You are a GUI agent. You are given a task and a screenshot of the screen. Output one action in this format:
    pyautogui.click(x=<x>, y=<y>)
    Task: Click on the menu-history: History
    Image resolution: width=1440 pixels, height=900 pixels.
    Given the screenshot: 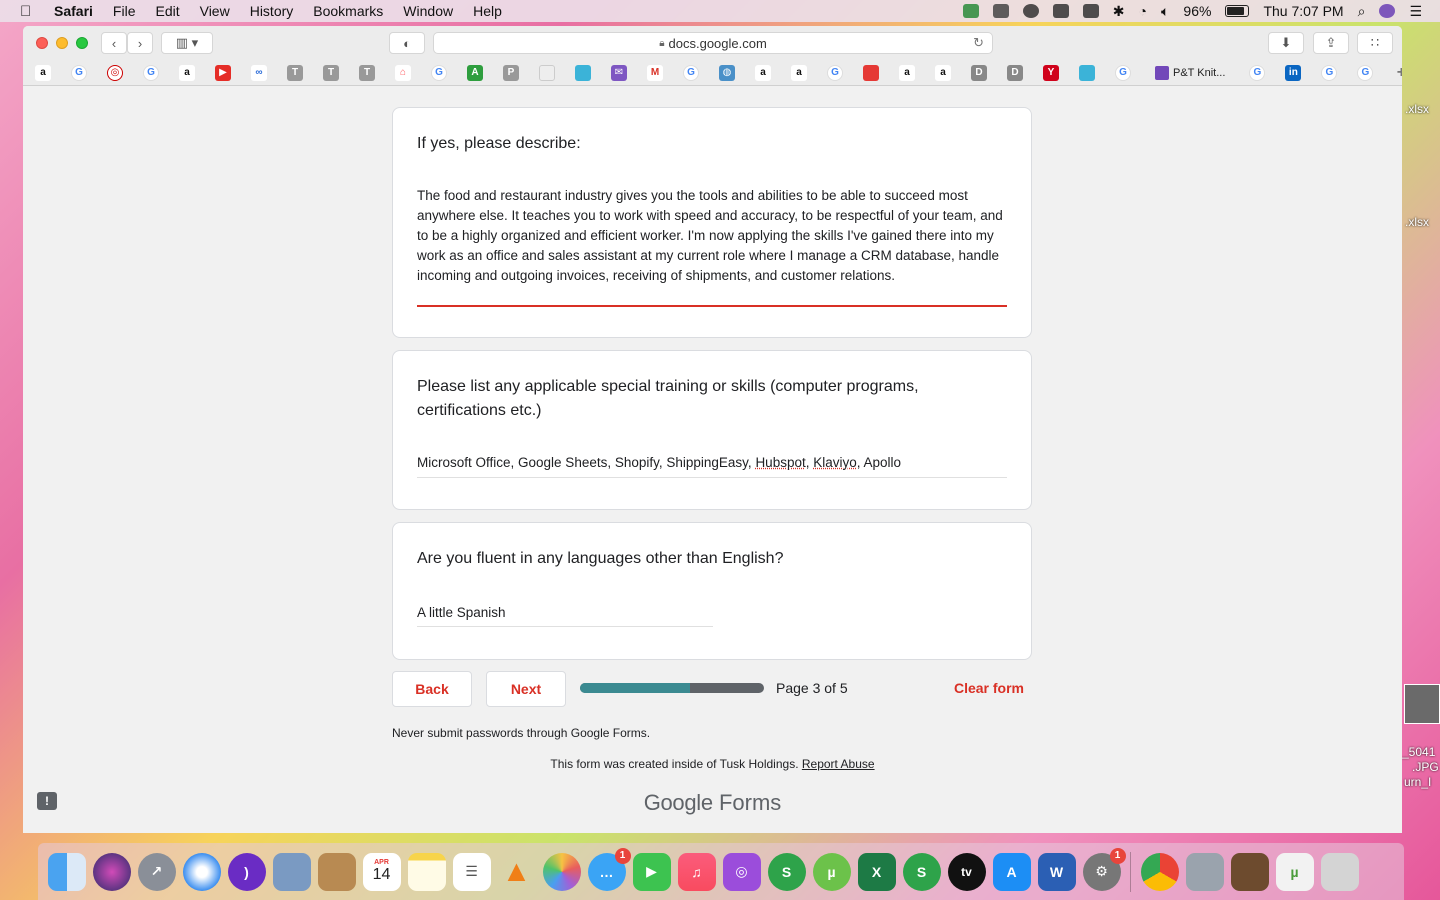 What is the action you would take?
    pyautogui.click(x=272, y=11)
    